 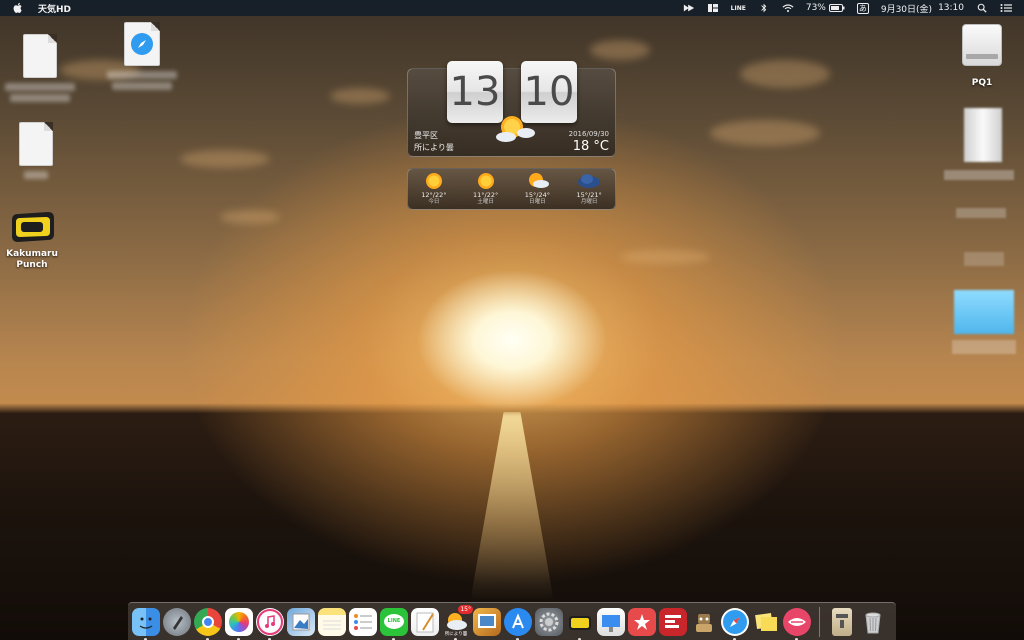 What do you see at coordinates (54, 8) in the screenshot?
I see `app-menu-name: 天気HD` at bounding box center [54, 8].